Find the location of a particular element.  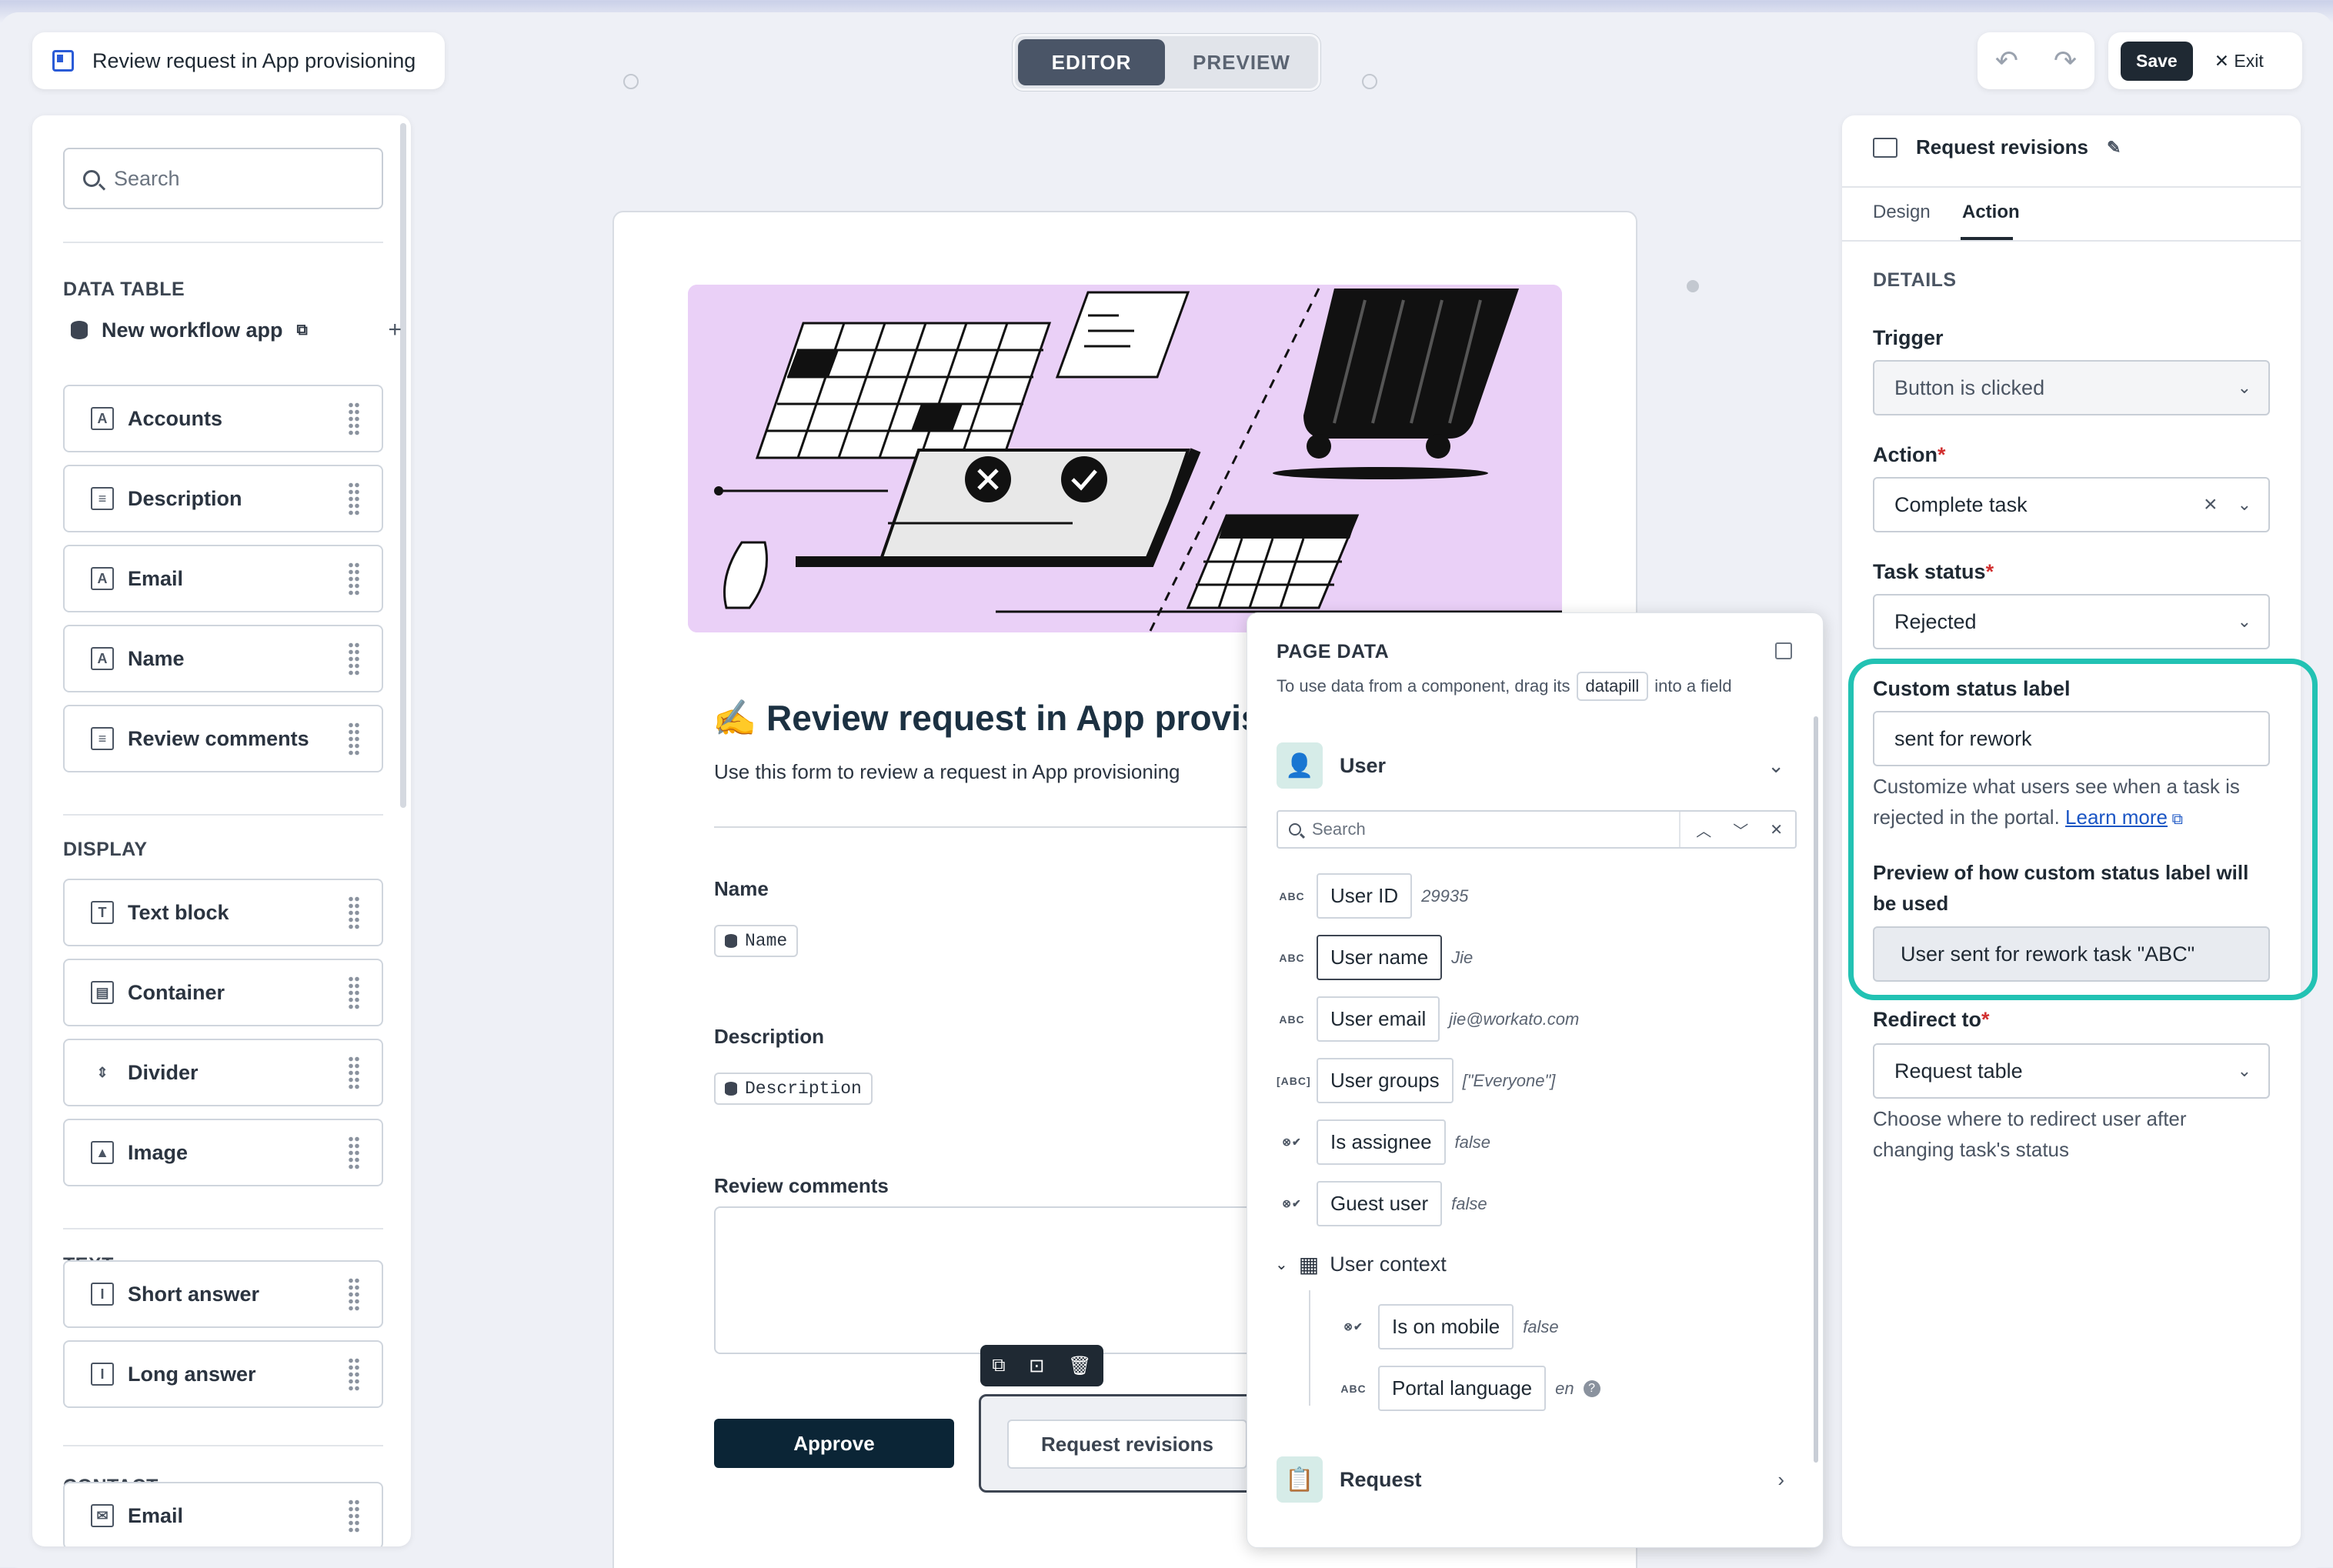

name-datapill: Name is located at coordinates (756, 941).